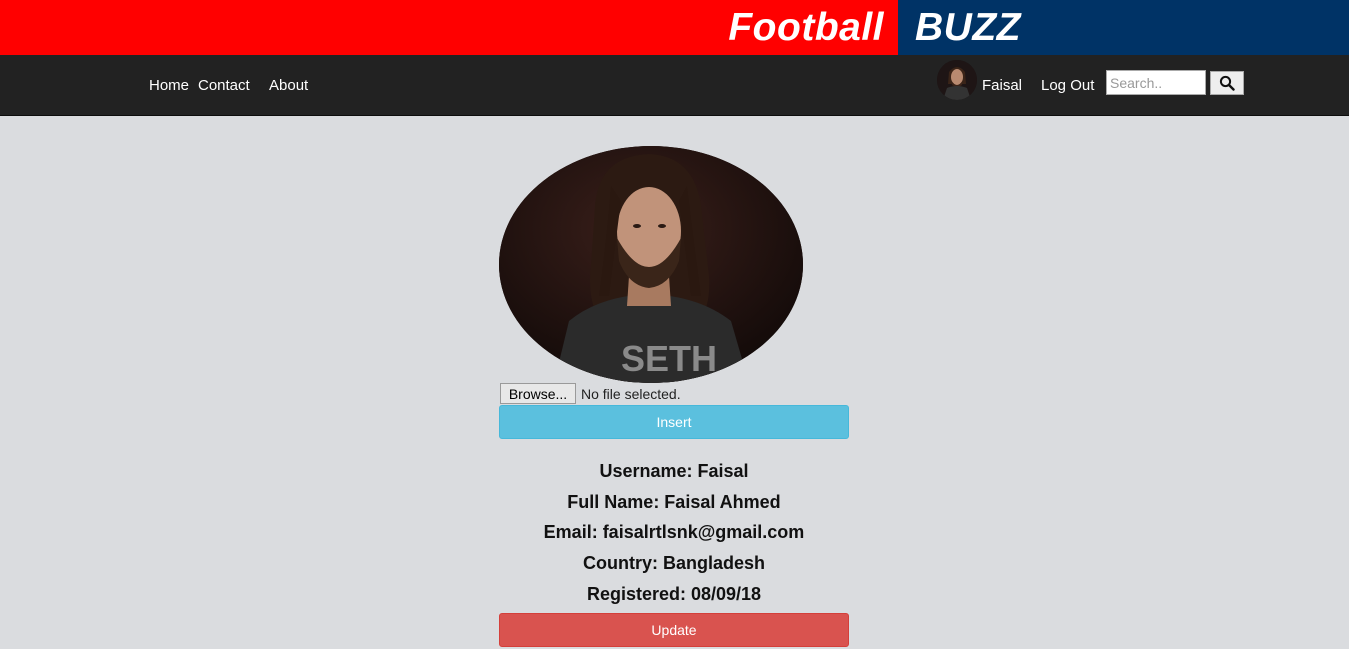 This screenshot has height=649, width=1349. Describe the element at coordinates (674, 594) in the screenshot. I see `registered-text: Registered: 08/09/18` at that location.